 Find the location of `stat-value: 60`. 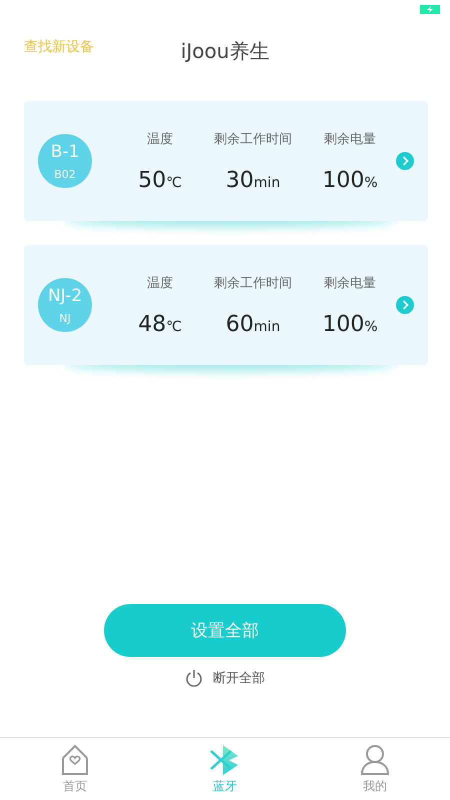

stat-value: 60 is located at coordinates (240, 324).